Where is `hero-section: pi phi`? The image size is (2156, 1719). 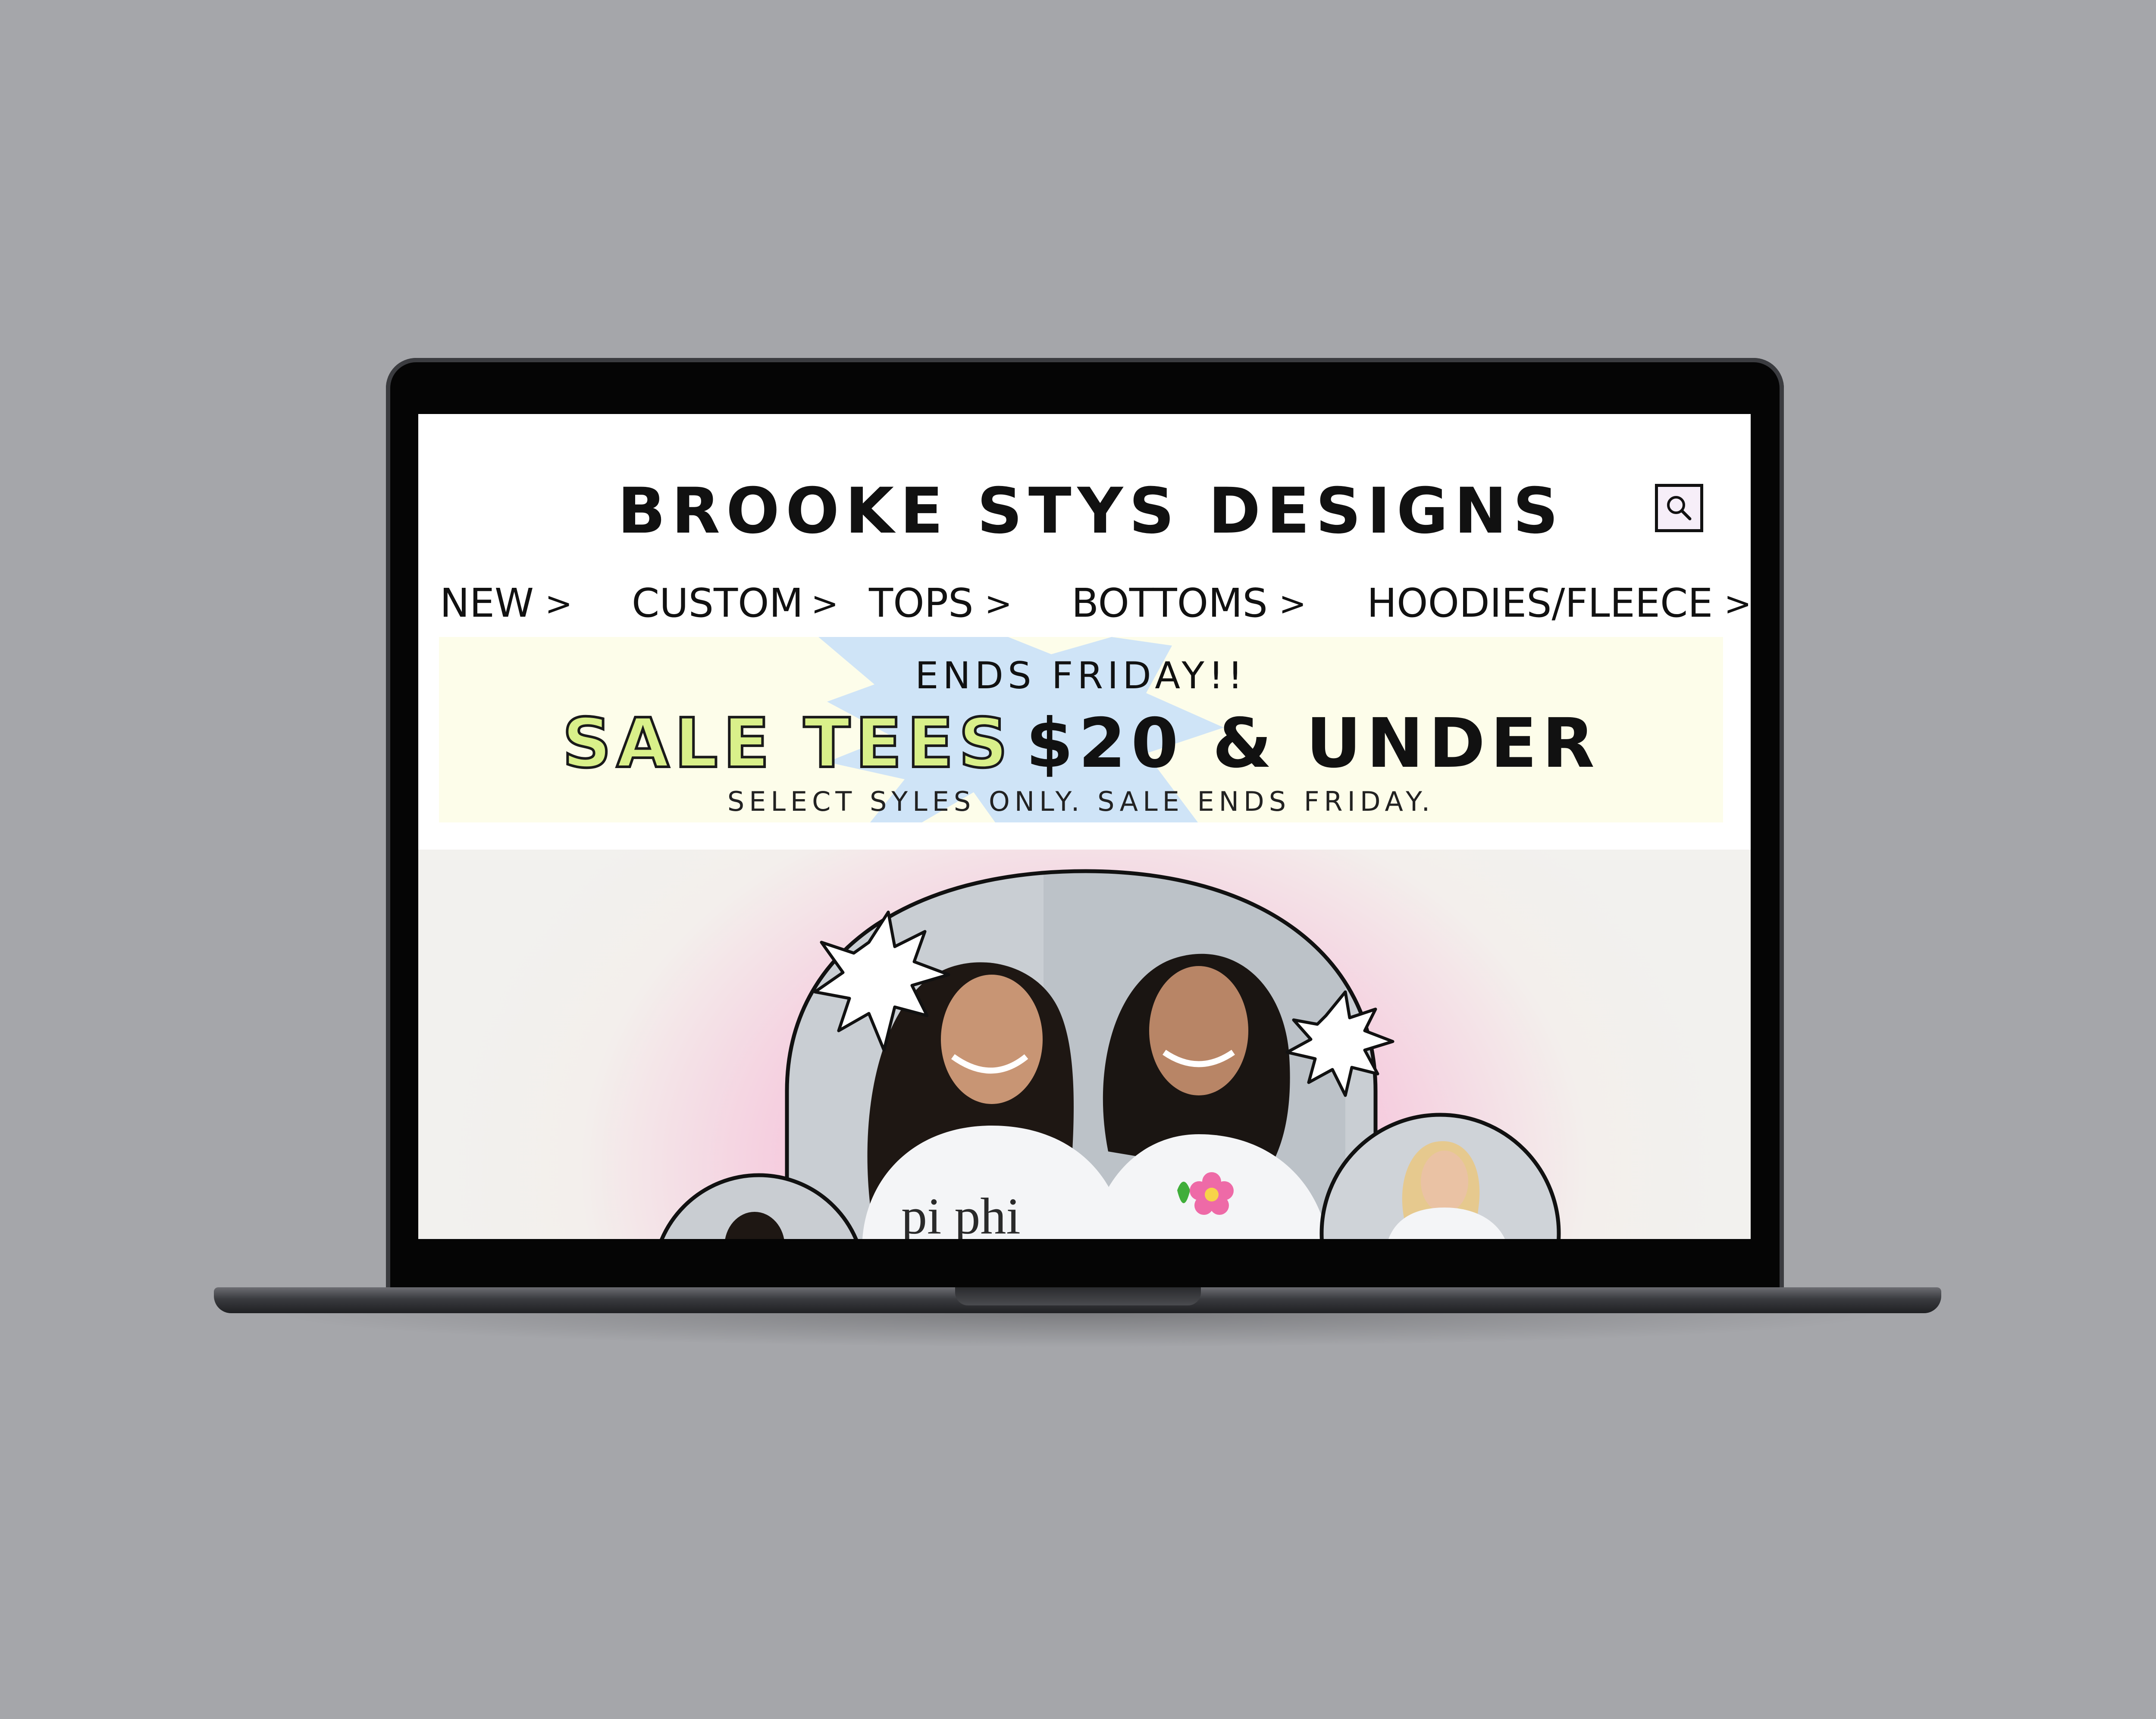 hero-section: pi phi is located at coordinates (1084, 1045).